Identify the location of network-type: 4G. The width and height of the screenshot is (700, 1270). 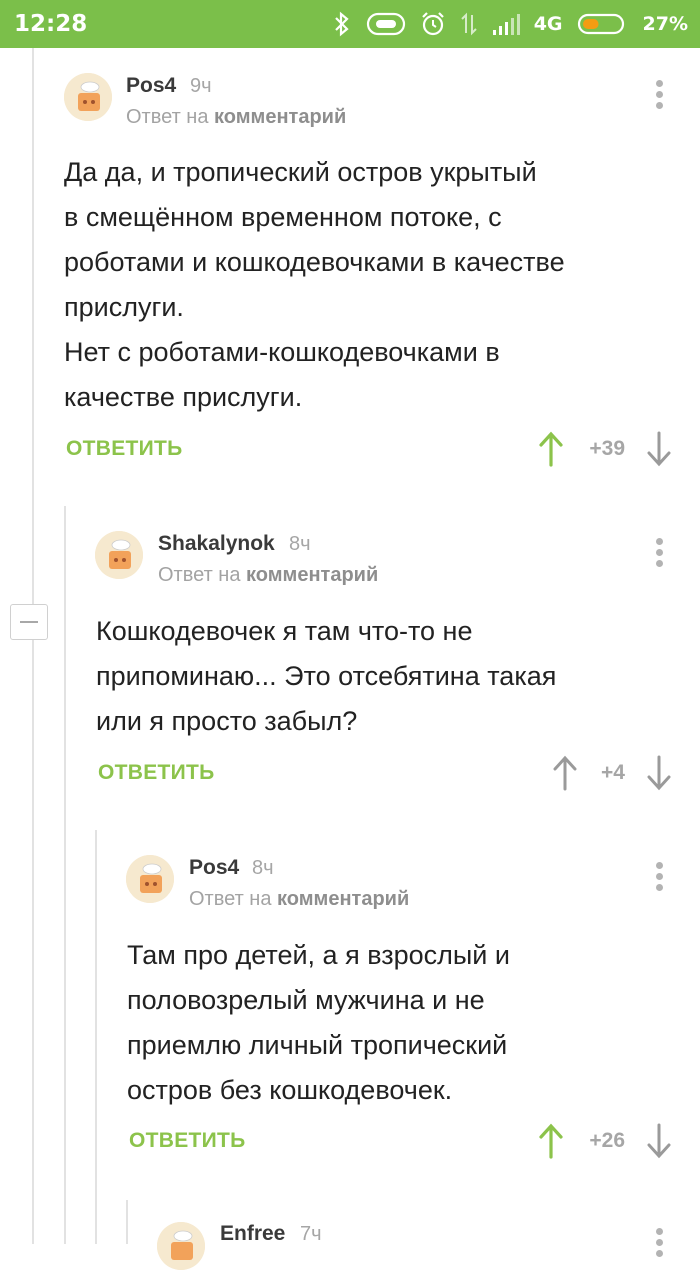
(548, 24).